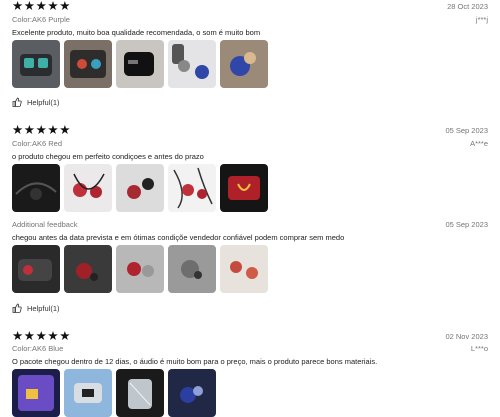  I want to click on product-variant: Color:AK6 Red, so click(37, 143).